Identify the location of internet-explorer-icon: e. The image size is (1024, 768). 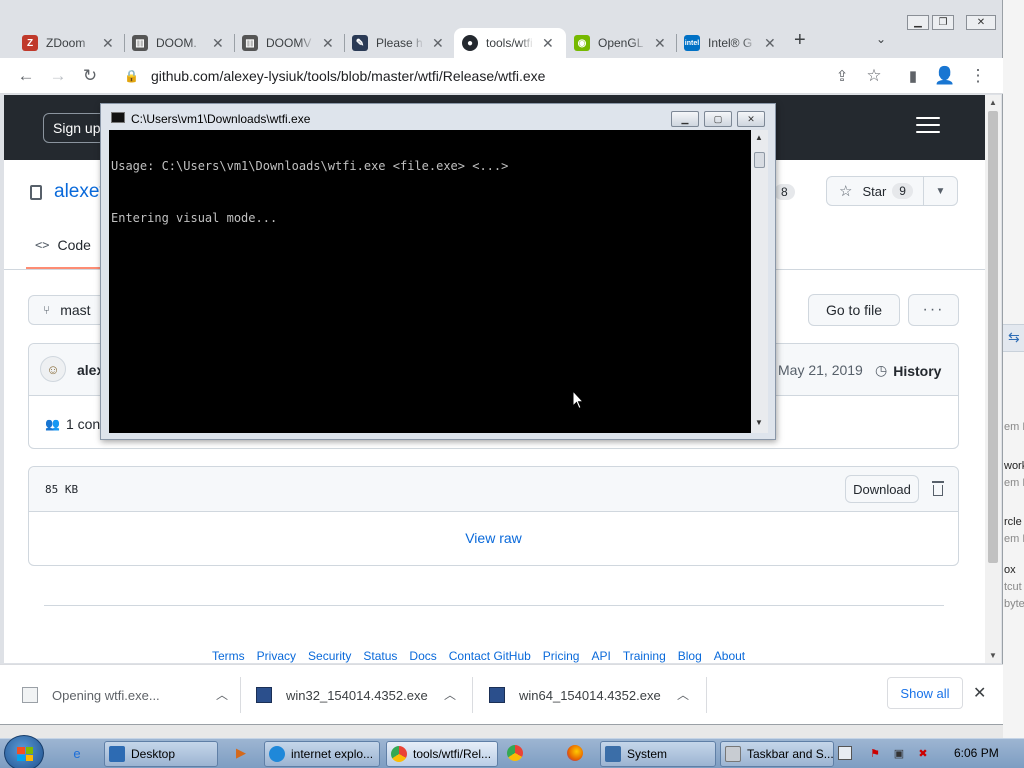
(77, 753).